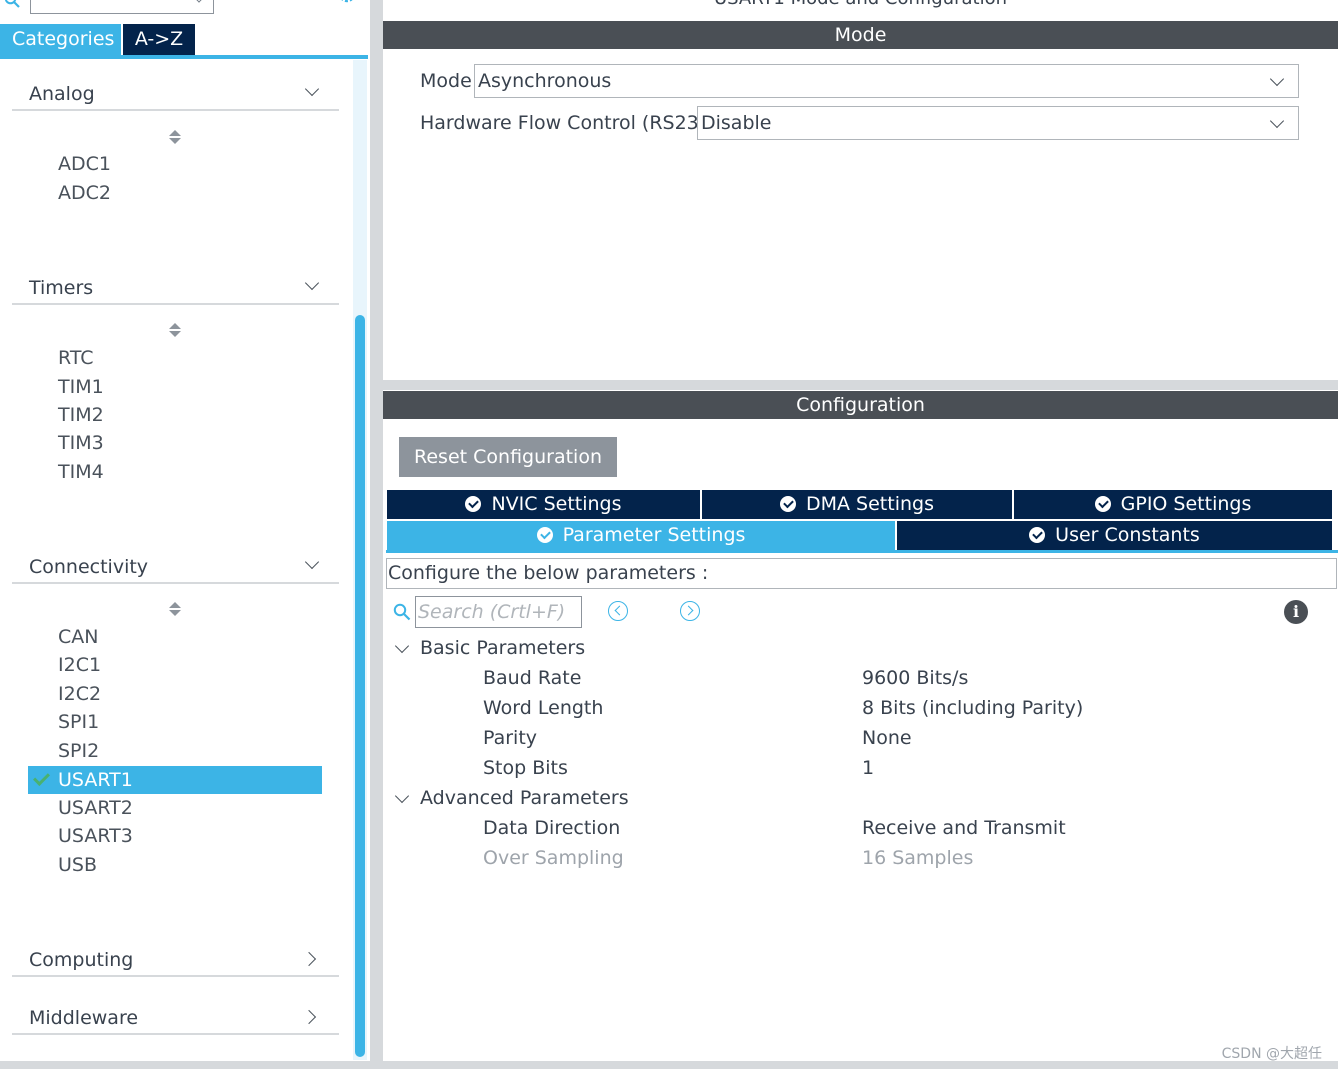  Describe the element at coordinates (61, 288) in the screenshot. I see `category-label: Timers` at that location.